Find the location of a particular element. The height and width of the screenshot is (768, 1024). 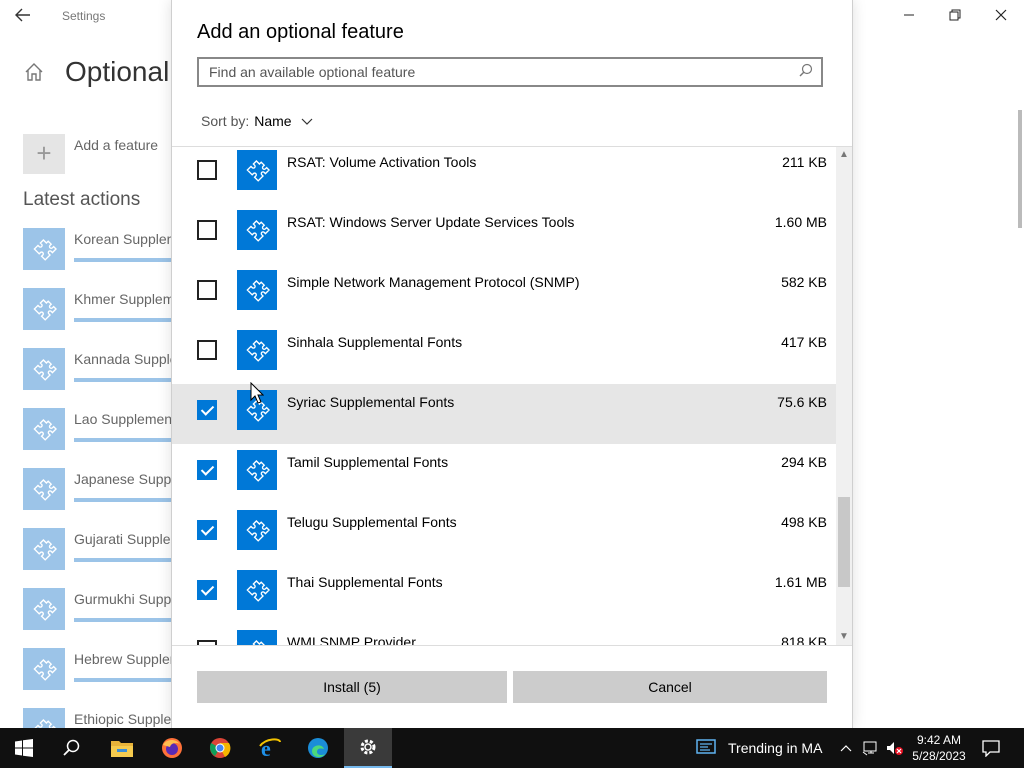

volume-muted-icon is located at coordinates (895, 748).